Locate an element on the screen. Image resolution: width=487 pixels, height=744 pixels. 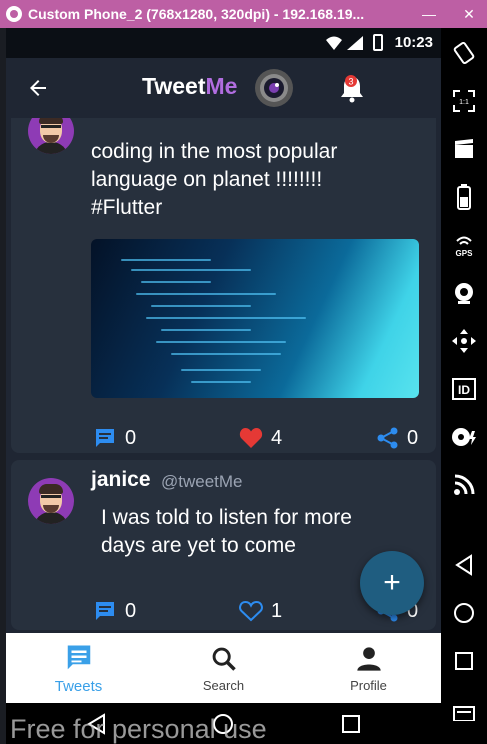
tweet-text-line: language on planet !!!!!!!! is located at coordinates (207, 179).